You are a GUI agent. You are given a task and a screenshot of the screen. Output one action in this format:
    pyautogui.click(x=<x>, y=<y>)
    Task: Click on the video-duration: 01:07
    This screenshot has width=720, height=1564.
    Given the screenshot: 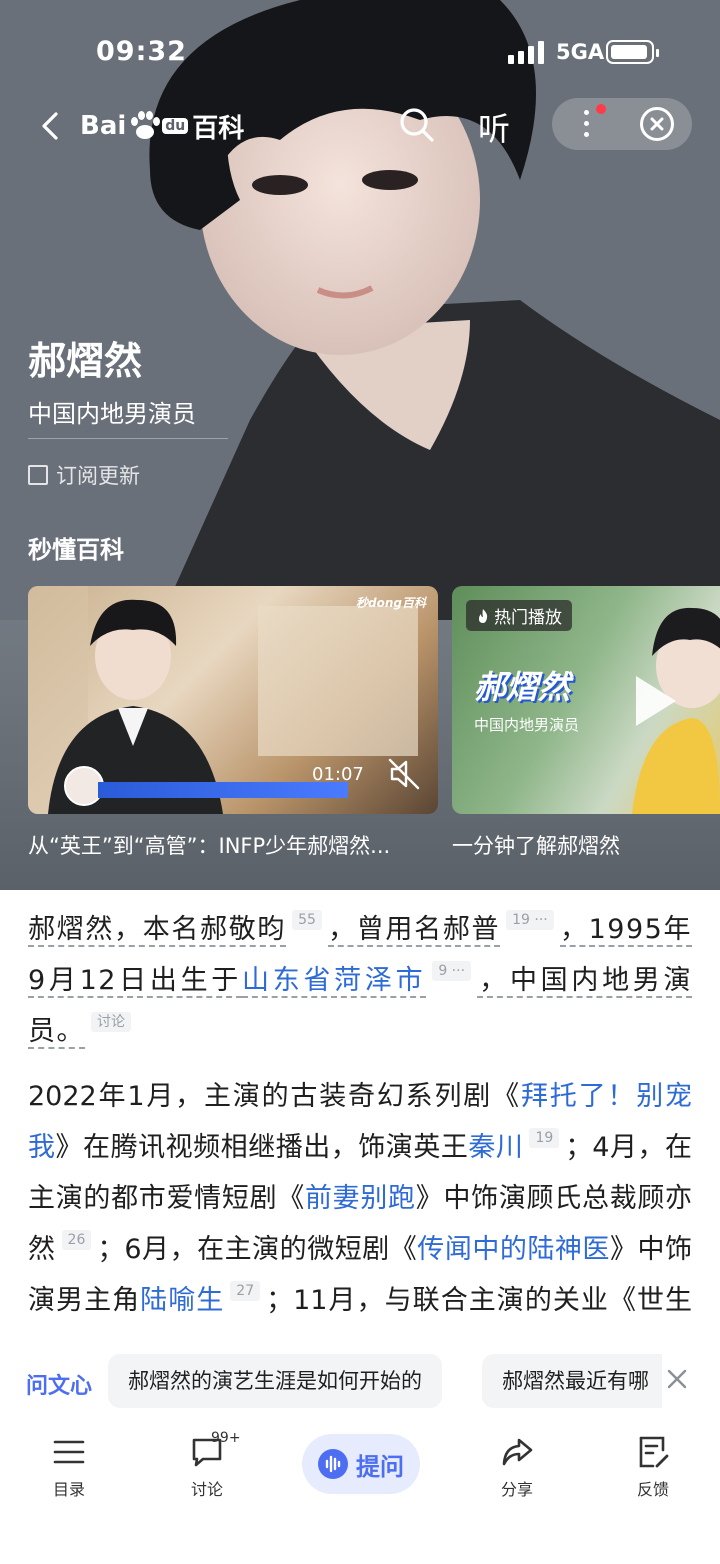 What is the action you would take?
    pyautogui.click(x=338, y=774)
    